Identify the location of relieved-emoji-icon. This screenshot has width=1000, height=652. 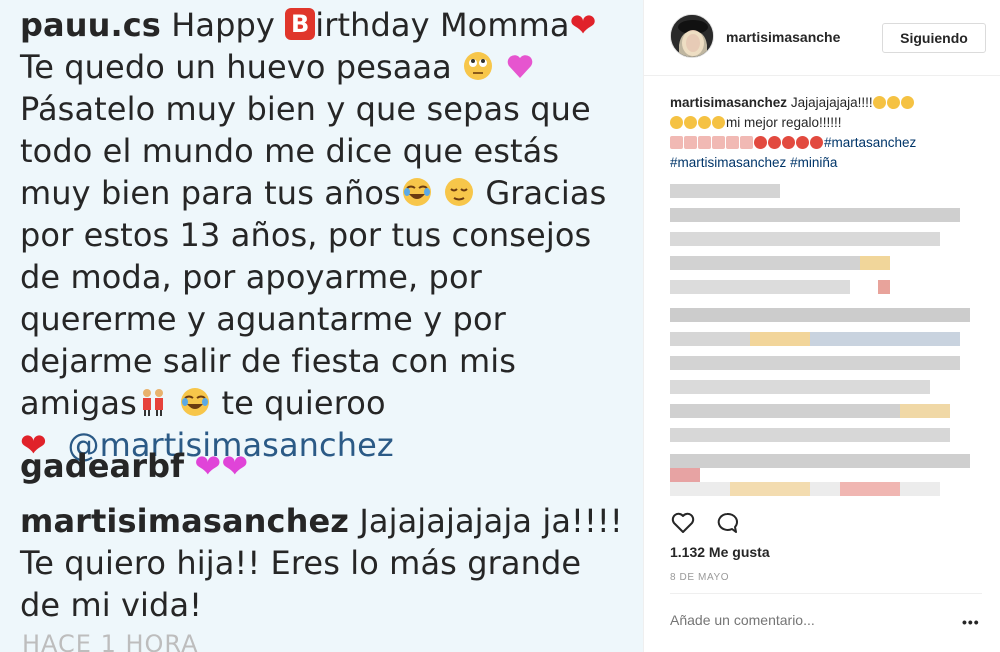
(459, 192).